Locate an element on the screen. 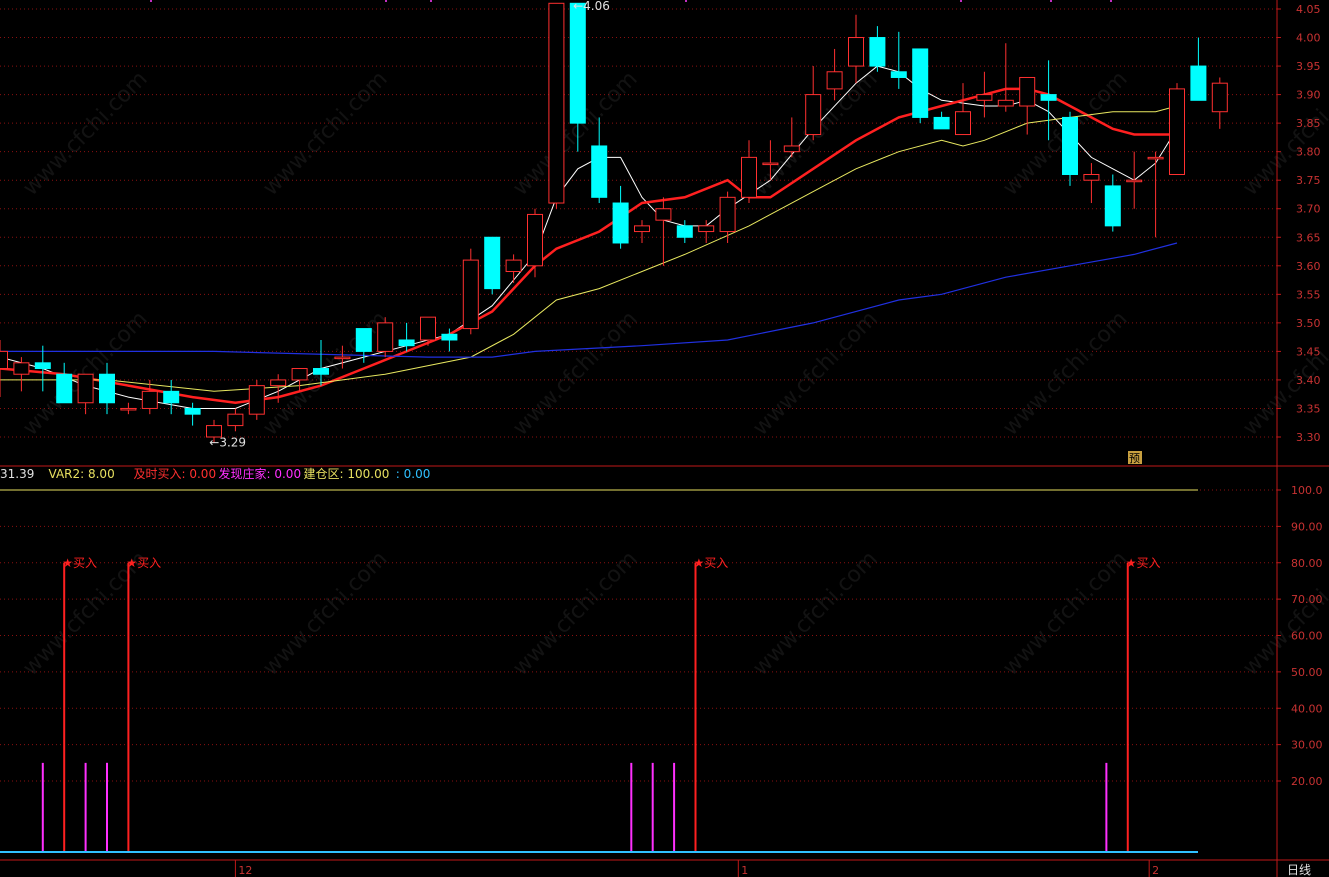 The height and width of the screenshot is (877, 1329). indicator-tick-label: 60.00 is located at coordinates (1307, 636).